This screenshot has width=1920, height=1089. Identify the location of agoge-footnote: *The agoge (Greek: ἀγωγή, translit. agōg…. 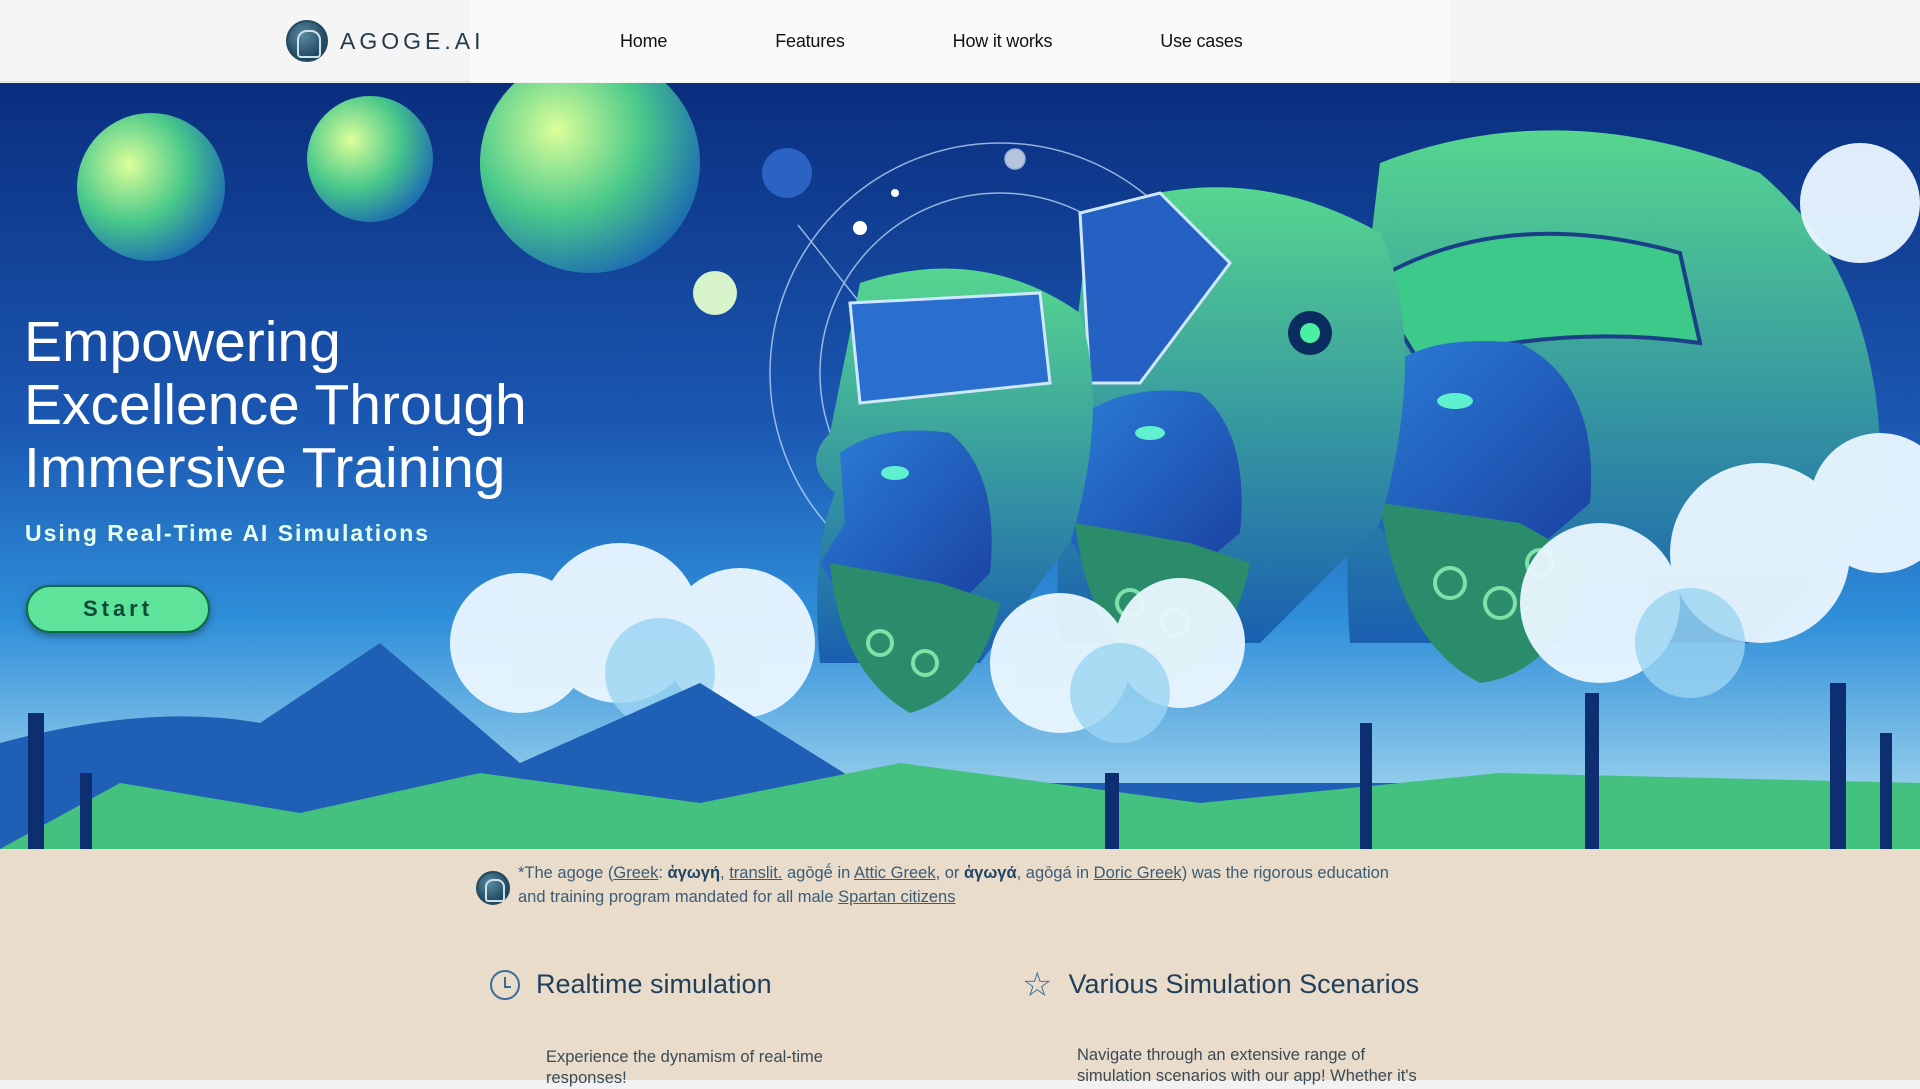
(946, 885).